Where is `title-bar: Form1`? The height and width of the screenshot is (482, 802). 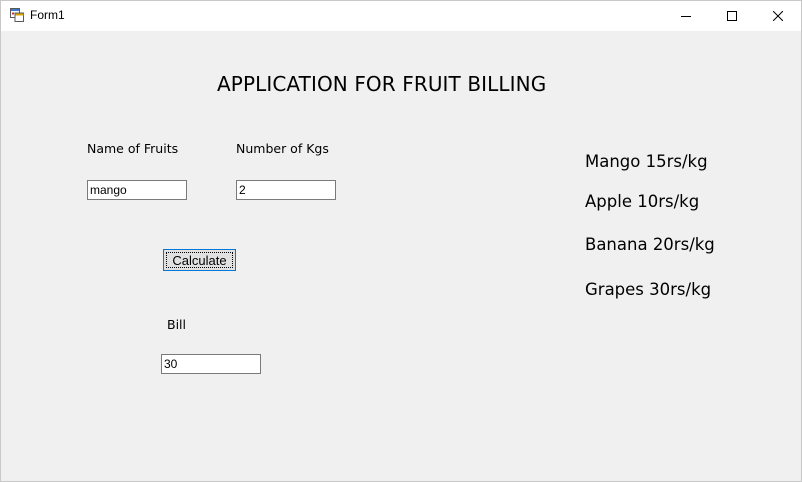 title-bar: Form1 is located at coordinates (401, 16).